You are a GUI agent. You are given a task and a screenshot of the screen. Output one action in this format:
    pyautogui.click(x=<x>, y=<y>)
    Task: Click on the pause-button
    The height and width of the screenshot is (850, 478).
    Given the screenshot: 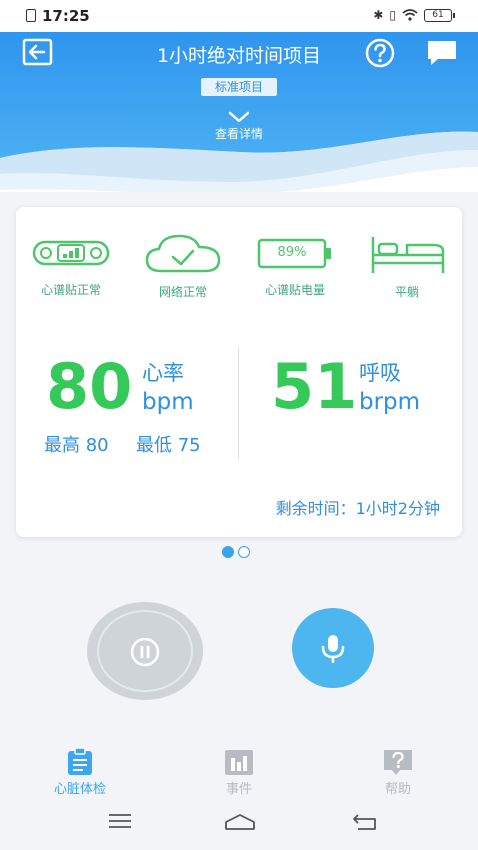 What is the action you would take?
    pyautogui.click(x=145, y=651)
    